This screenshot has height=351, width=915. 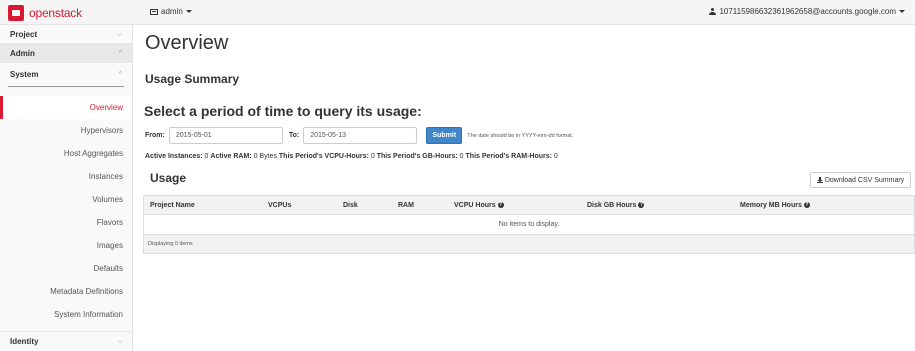 I want to click on sidebar-identity-label: Identity, so click(x=24, y=341).